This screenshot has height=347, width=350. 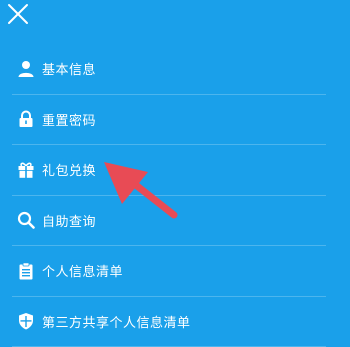 I want to click on menu-item-label: 第三方共享个人信息清单, so click(x=116, y=323).